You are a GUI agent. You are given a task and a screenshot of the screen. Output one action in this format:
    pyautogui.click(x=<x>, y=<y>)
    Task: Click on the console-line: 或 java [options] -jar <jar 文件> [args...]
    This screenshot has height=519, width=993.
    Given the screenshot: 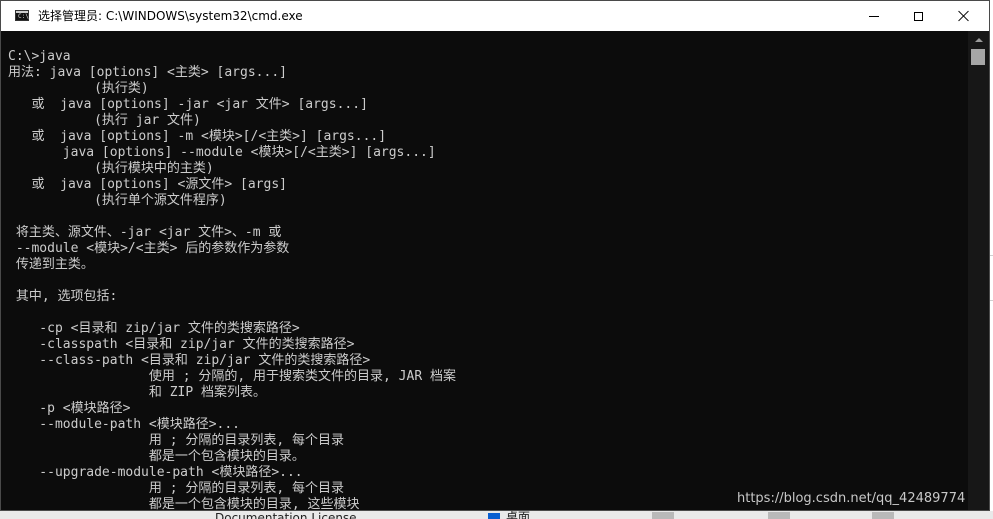 What is the action you would take?
    pyautogui.click(x=188, y=104)
    